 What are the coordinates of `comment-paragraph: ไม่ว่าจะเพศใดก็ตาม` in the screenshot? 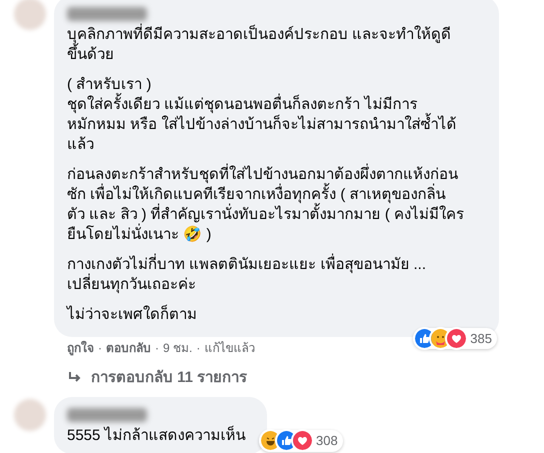 It's located at (132, 315).